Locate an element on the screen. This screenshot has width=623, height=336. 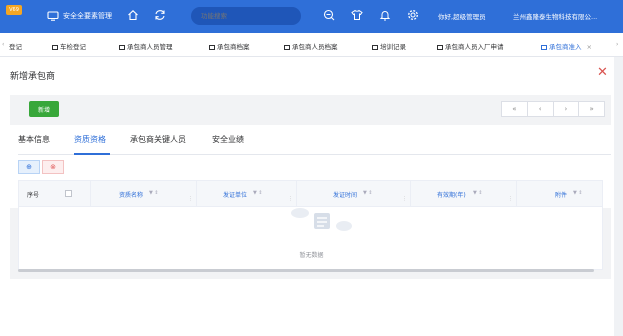
add-button: 新增 is located at coordinates (44, 109).